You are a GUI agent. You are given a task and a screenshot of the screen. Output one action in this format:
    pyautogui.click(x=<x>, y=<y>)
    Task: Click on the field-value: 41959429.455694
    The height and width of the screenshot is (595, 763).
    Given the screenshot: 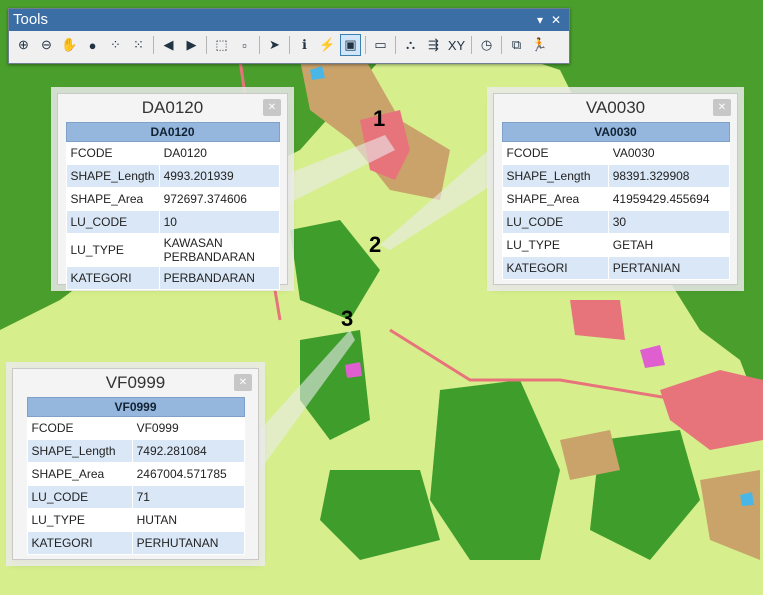 What is the action you would take?
    pyautogui.click(x=668, y=199)
    